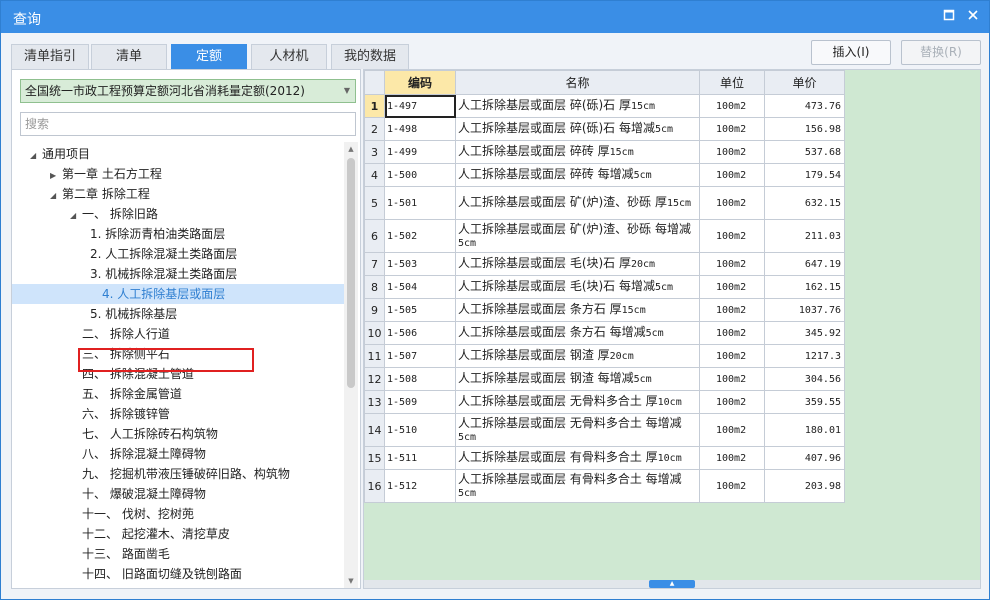 This screenshot has height=600, width=990. Describe the element at coordinates (577, 264) in the screenshot. I see `name-cell: 人工拆除基层或面层 毛(块)石 厚20cm` at that location.